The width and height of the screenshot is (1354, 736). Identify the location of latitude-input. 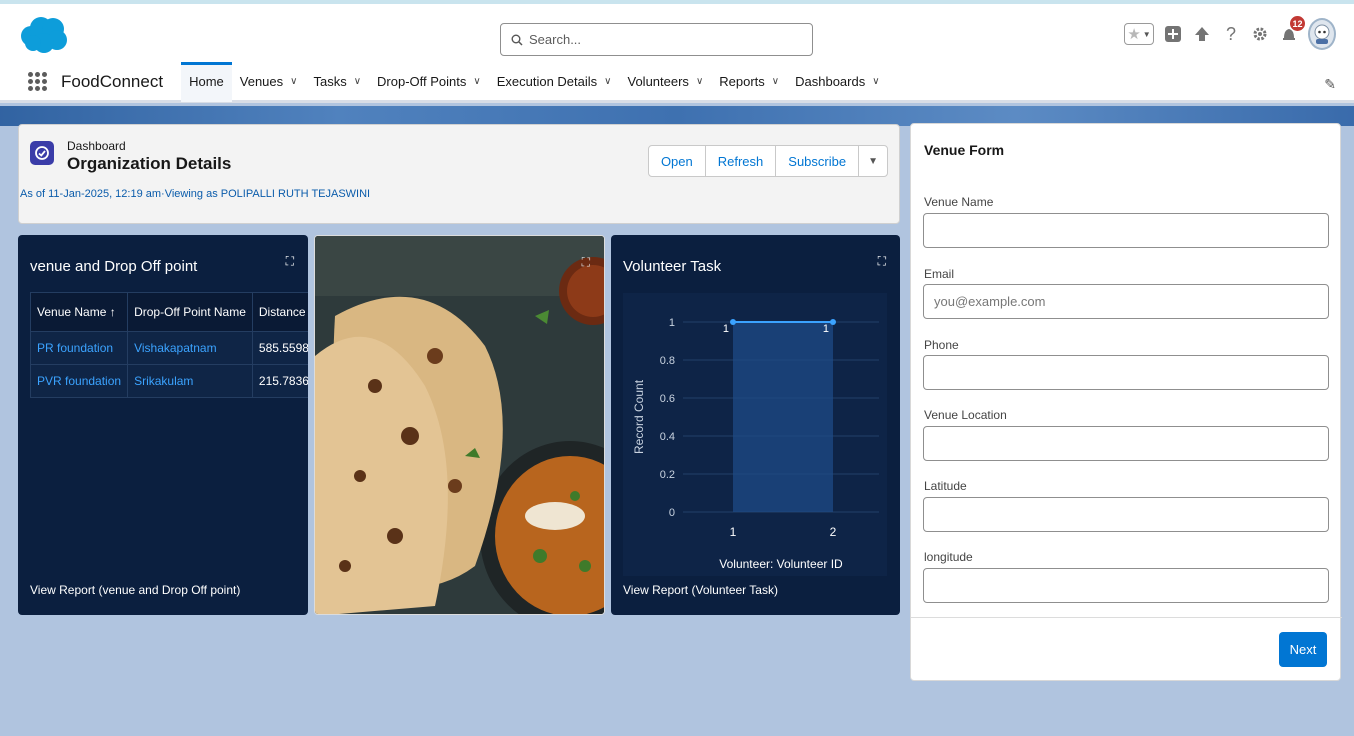
(1126, 514).